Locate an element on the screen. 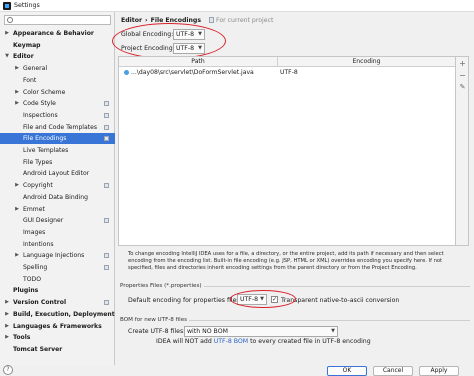  properties-group-title: Properties Files (*.properties) is located at coordinates (162, 286).